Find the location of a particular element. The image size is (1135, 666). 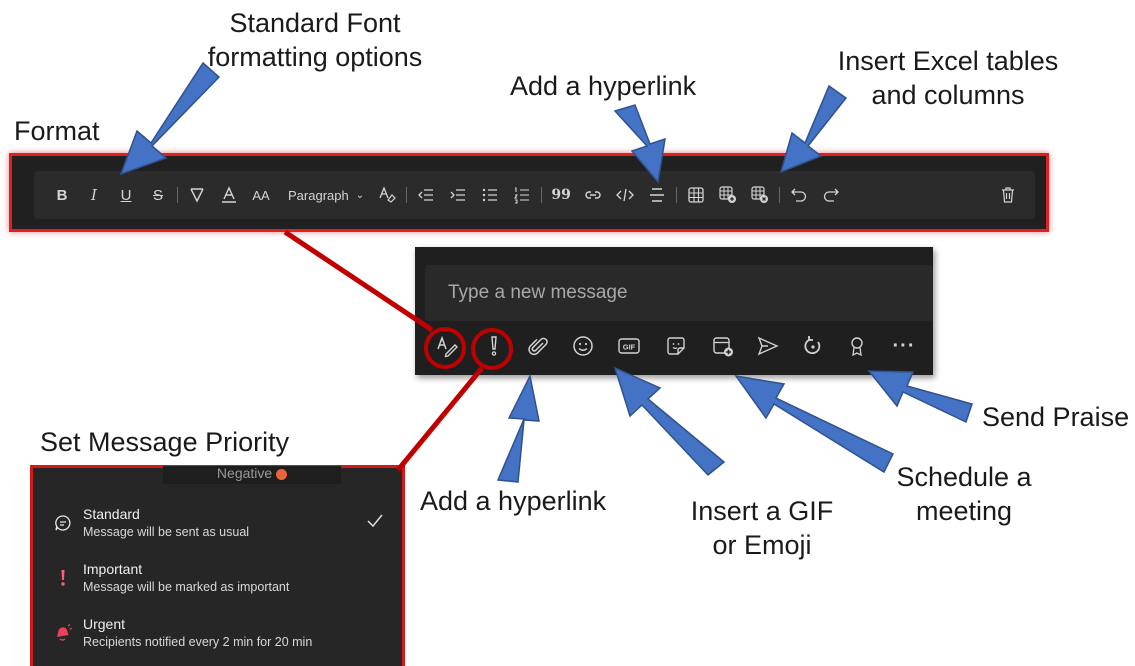

svg-text: GIF is located at coordinates (629, 347).